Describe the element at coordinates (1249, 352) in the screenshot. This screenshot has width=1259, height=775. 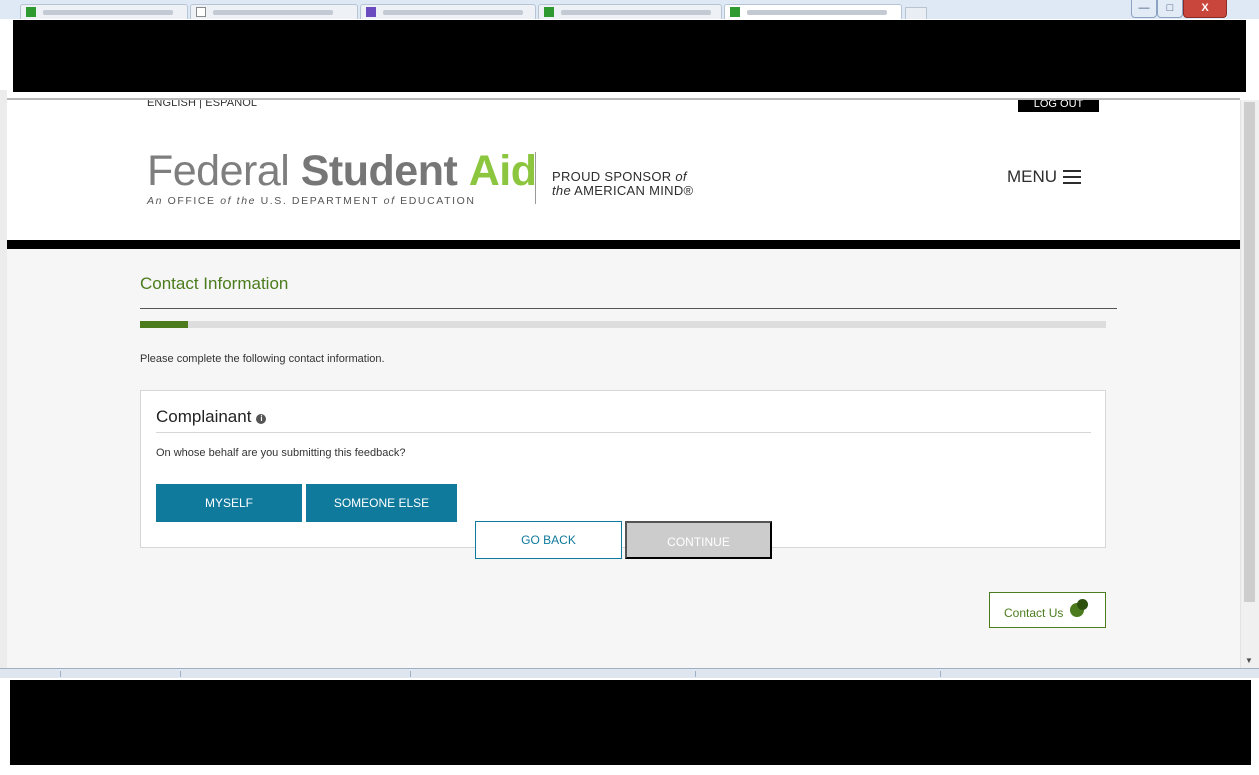
I see `scrollbar-thumb` at that location.